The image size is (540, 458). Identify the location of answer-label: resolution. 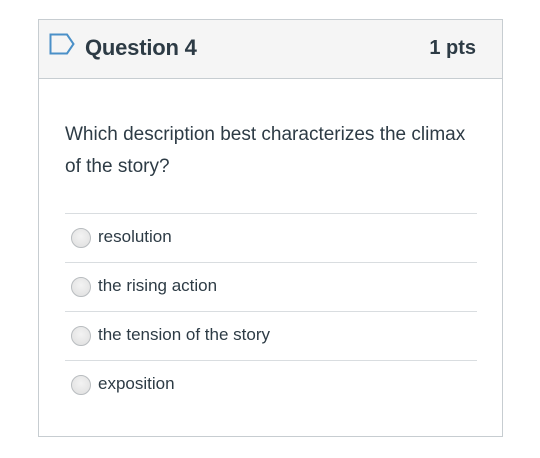
(135, 236).